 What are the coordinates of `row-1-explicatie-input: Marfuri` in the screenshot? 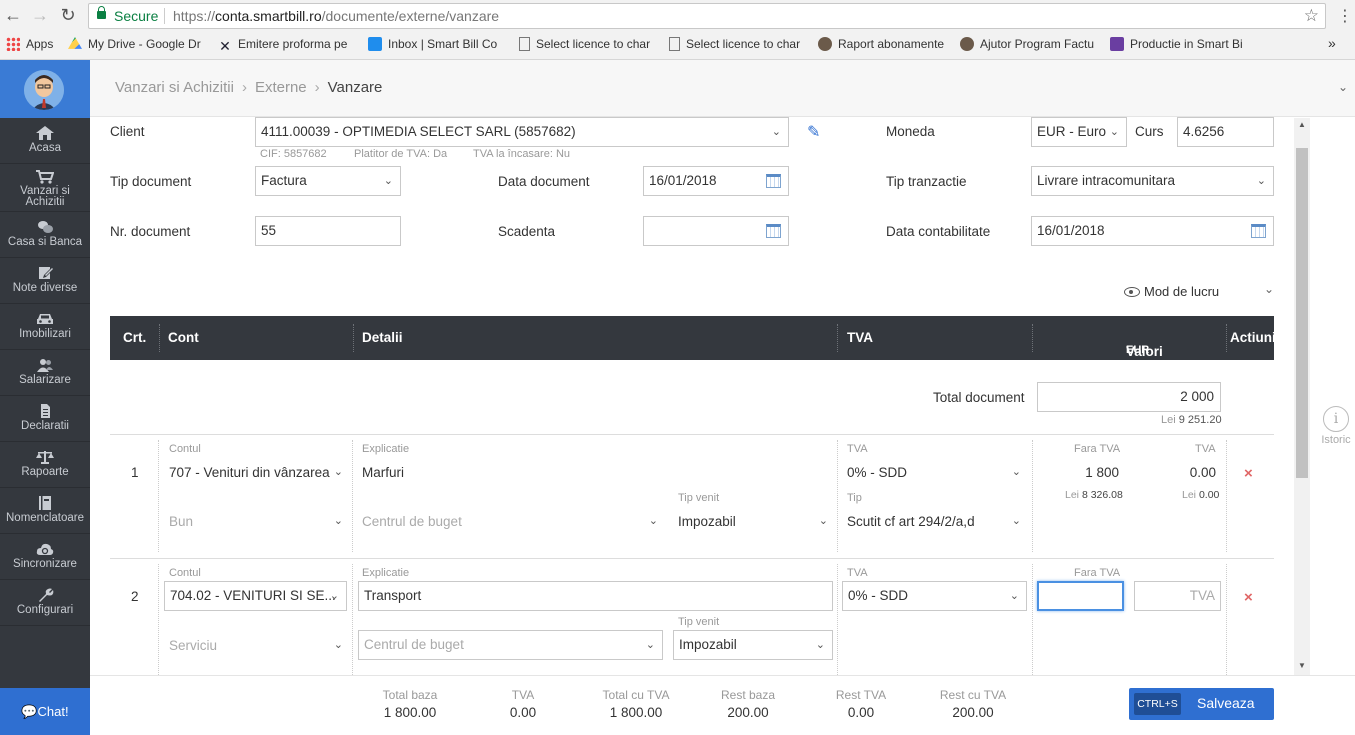 It's located at (383, 472).